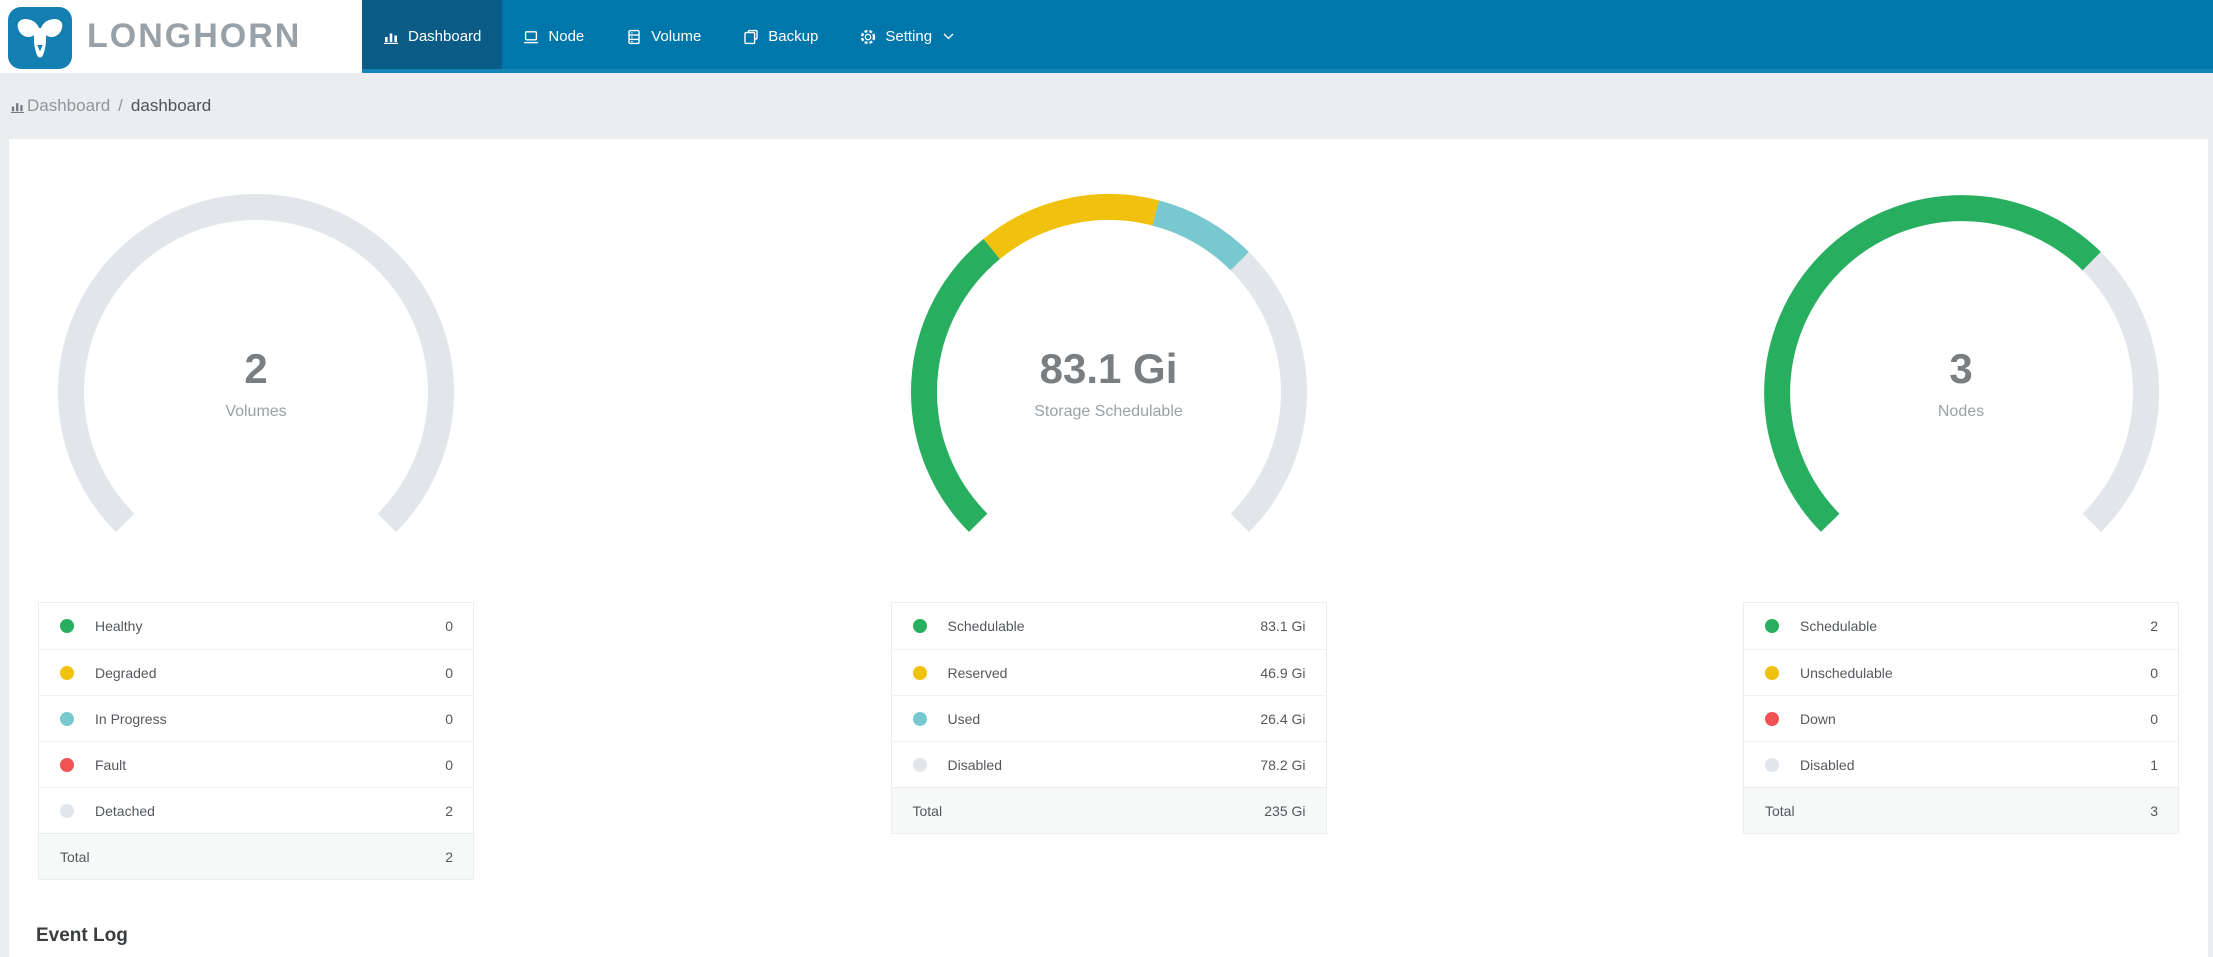 This screenshot has height=957, width=2213. I want to click on dashboard-breadcrumb-icon, so click(17, 106).